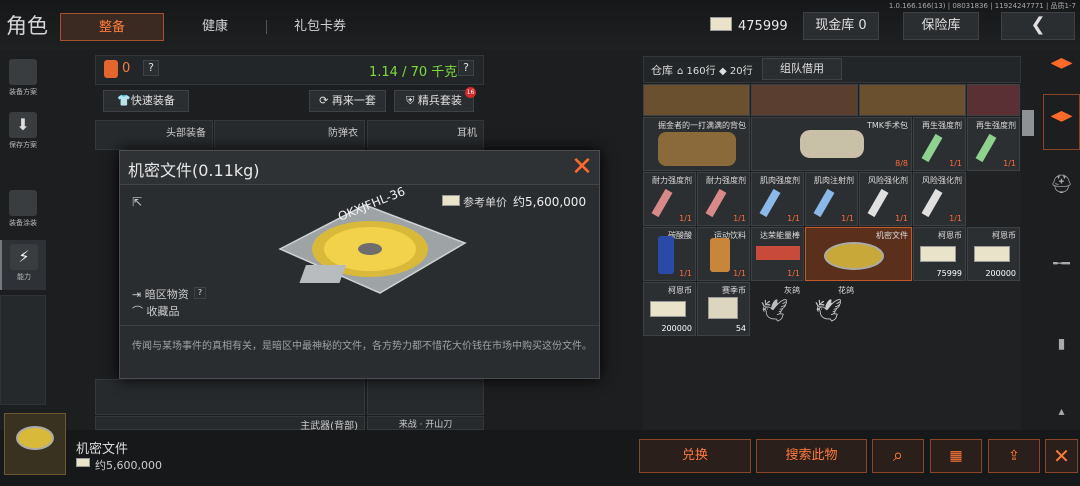 The image size is (1080, 486). Describe the element at coordinates (23, 72) in the screenshot. I see `vest-icon` at that location.